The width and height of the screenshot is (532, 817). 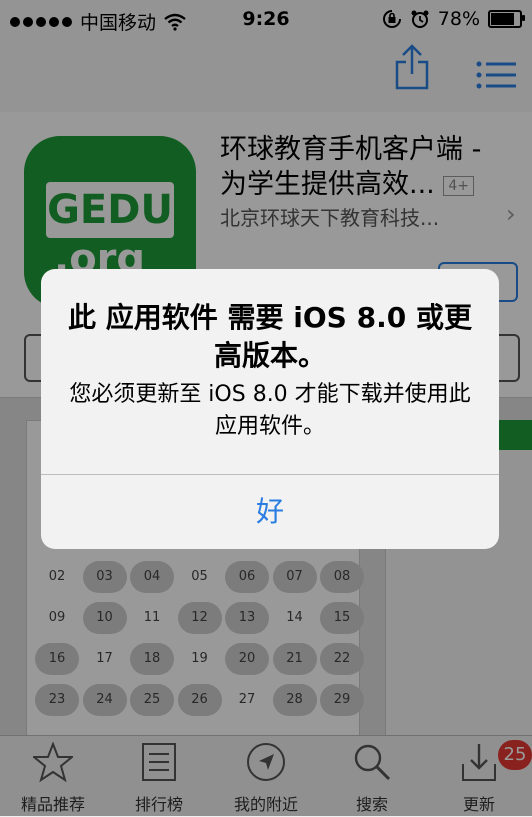 I want to click on alert-message: 您必须更新至 iOS 8.0 才能下载并使用此 应用软件。, so click(x=270, y=410).